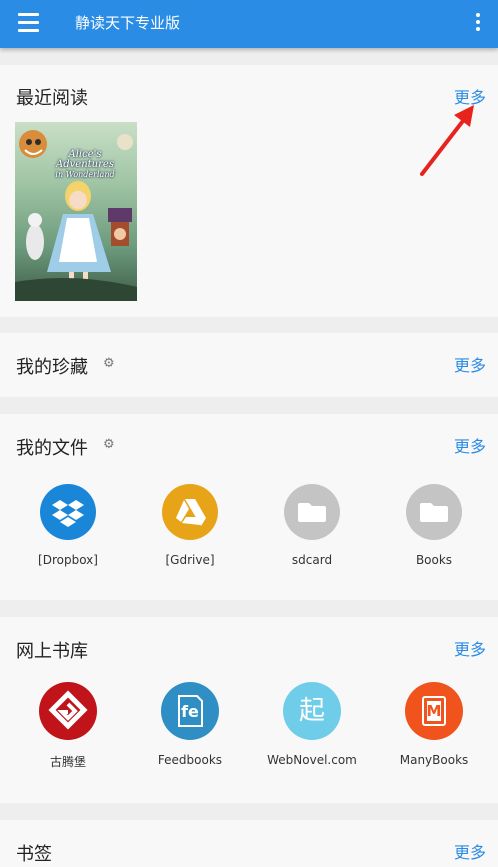 This screenshot has width=498, height=867. I want to click on overflow-menu-icon, so click(478, 24).